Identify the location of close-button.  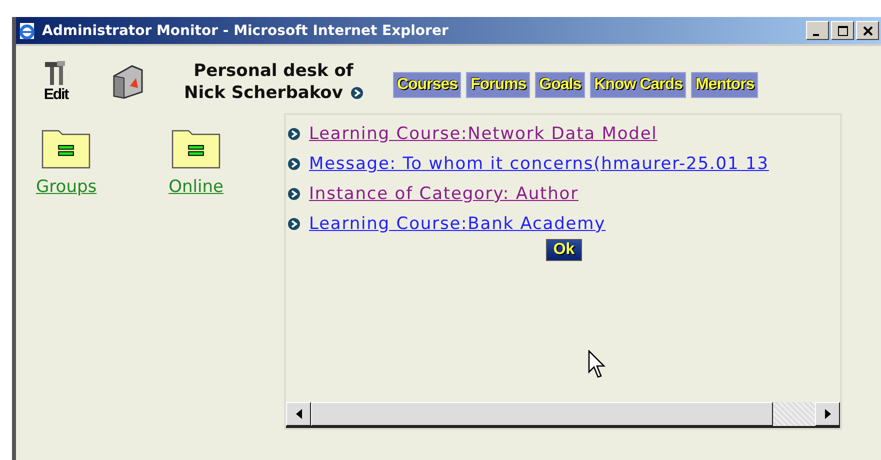
(867, 30).